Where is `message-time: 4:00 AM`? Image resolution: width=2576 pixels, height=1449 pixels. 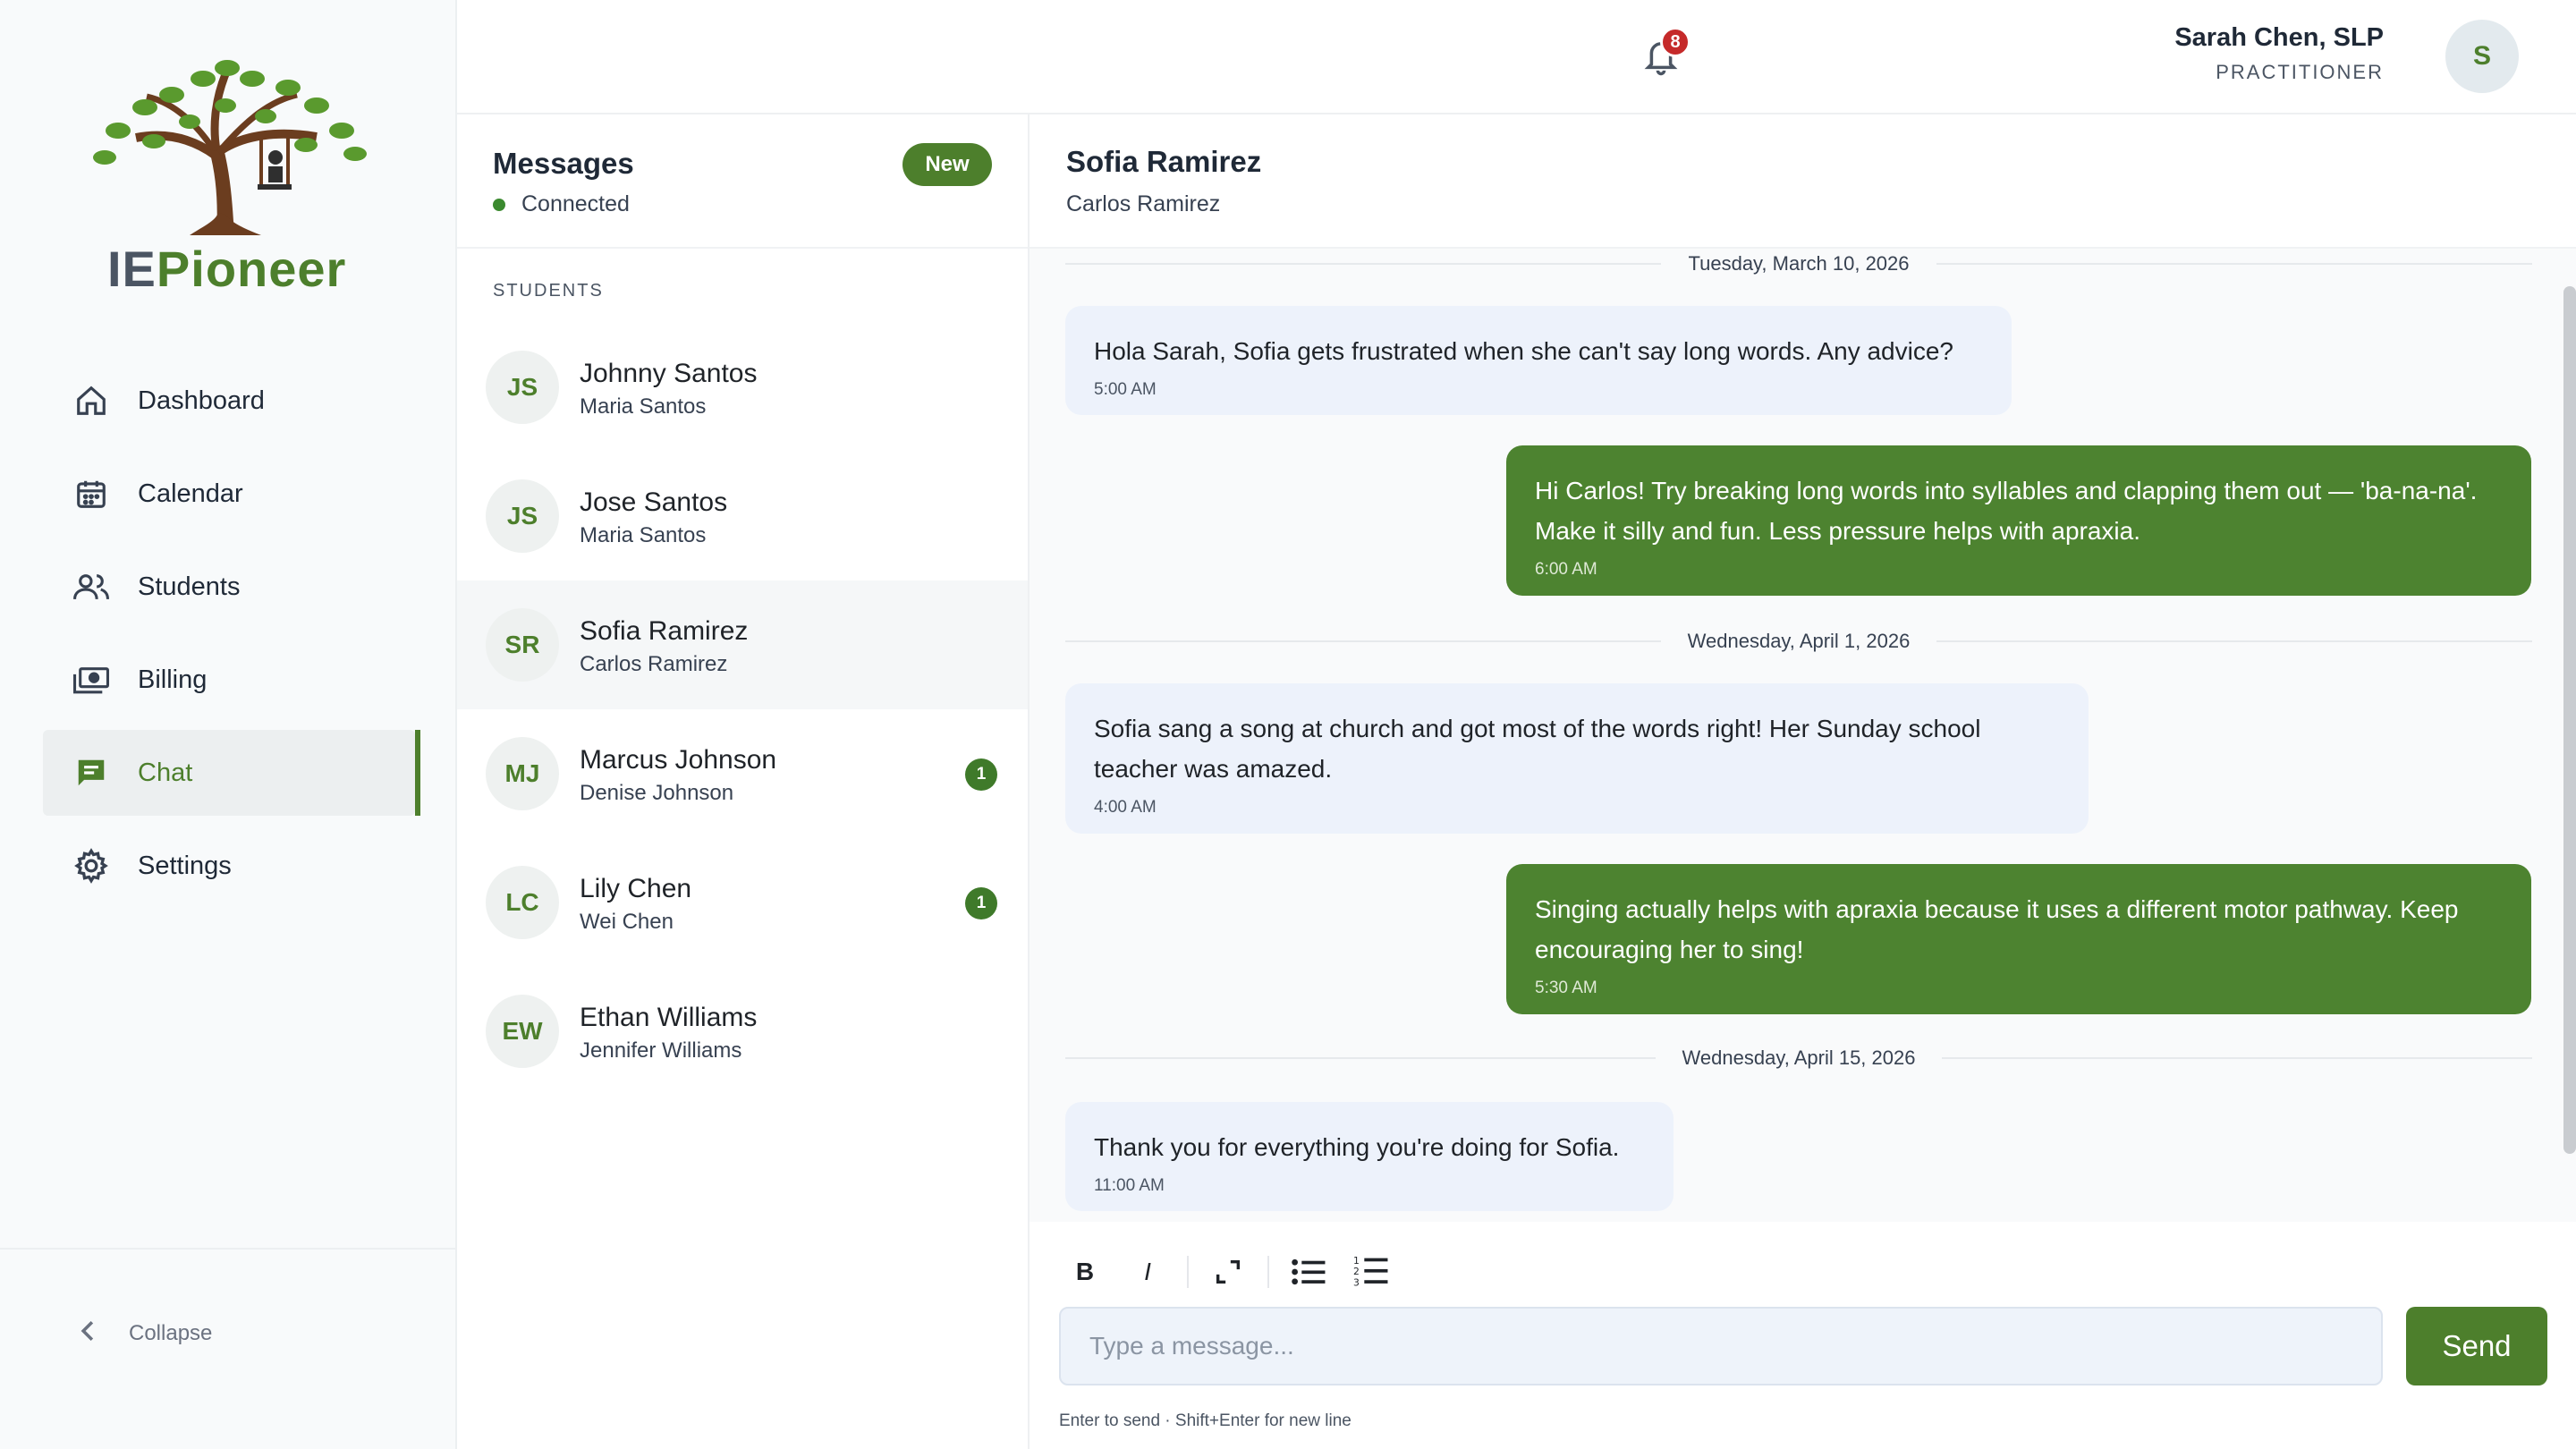 message-time: 4:00 AM is located at coordinates (1125, 807).